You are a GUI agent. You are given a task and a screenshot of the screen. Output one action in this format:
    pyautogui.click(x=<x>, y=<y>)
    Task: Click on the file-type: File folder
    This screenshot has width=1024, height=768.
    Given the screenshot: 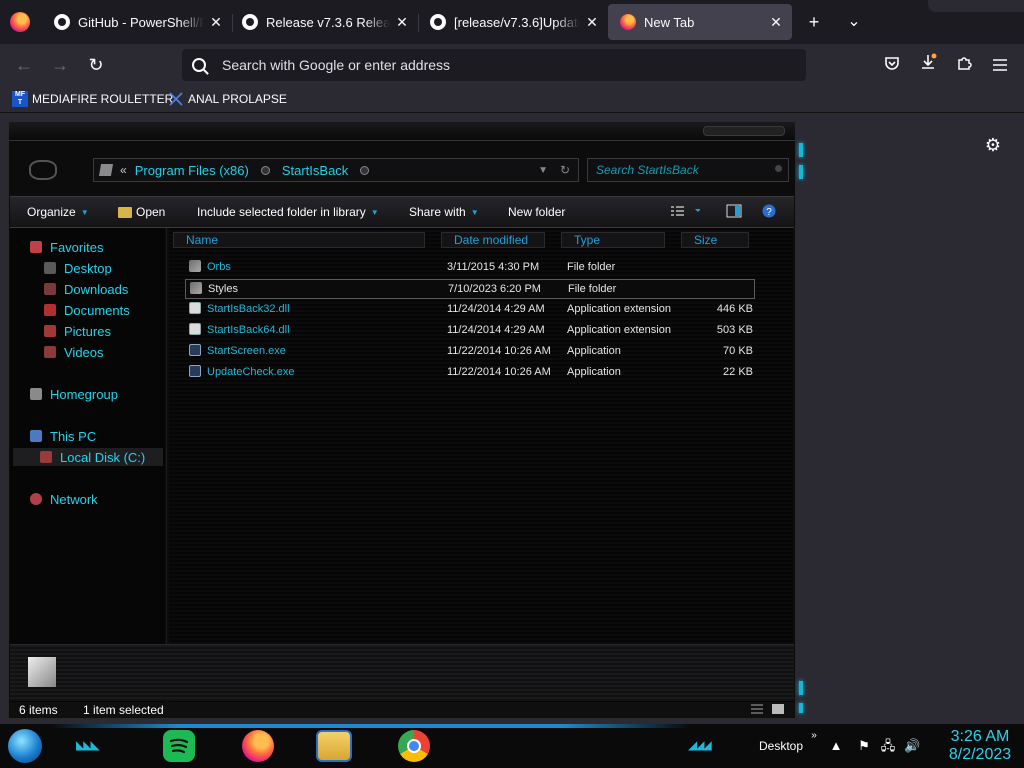 What is the action you would take?
    pyautogui.click(x=591, y=267)
    